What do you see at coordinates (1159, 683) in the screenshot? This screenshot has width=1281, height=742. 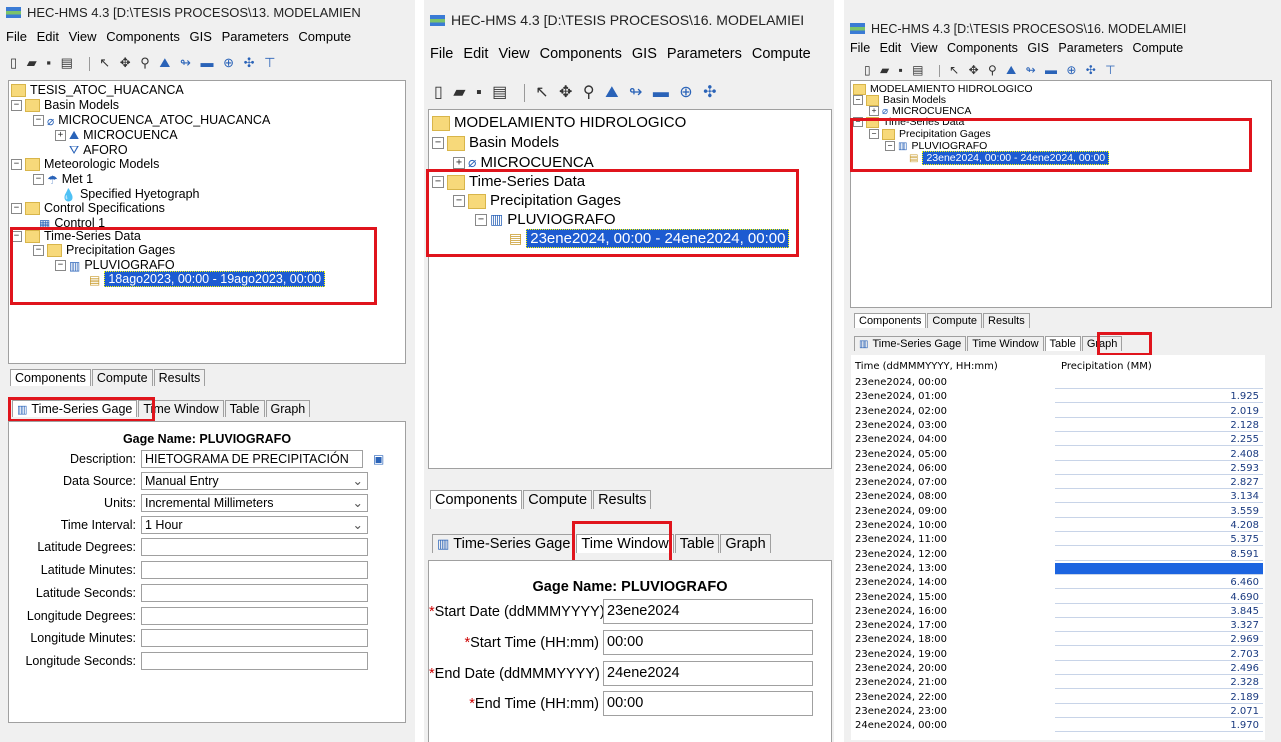 I see `precipitation-cell: 2.328` at bounding box center [1159, 683].